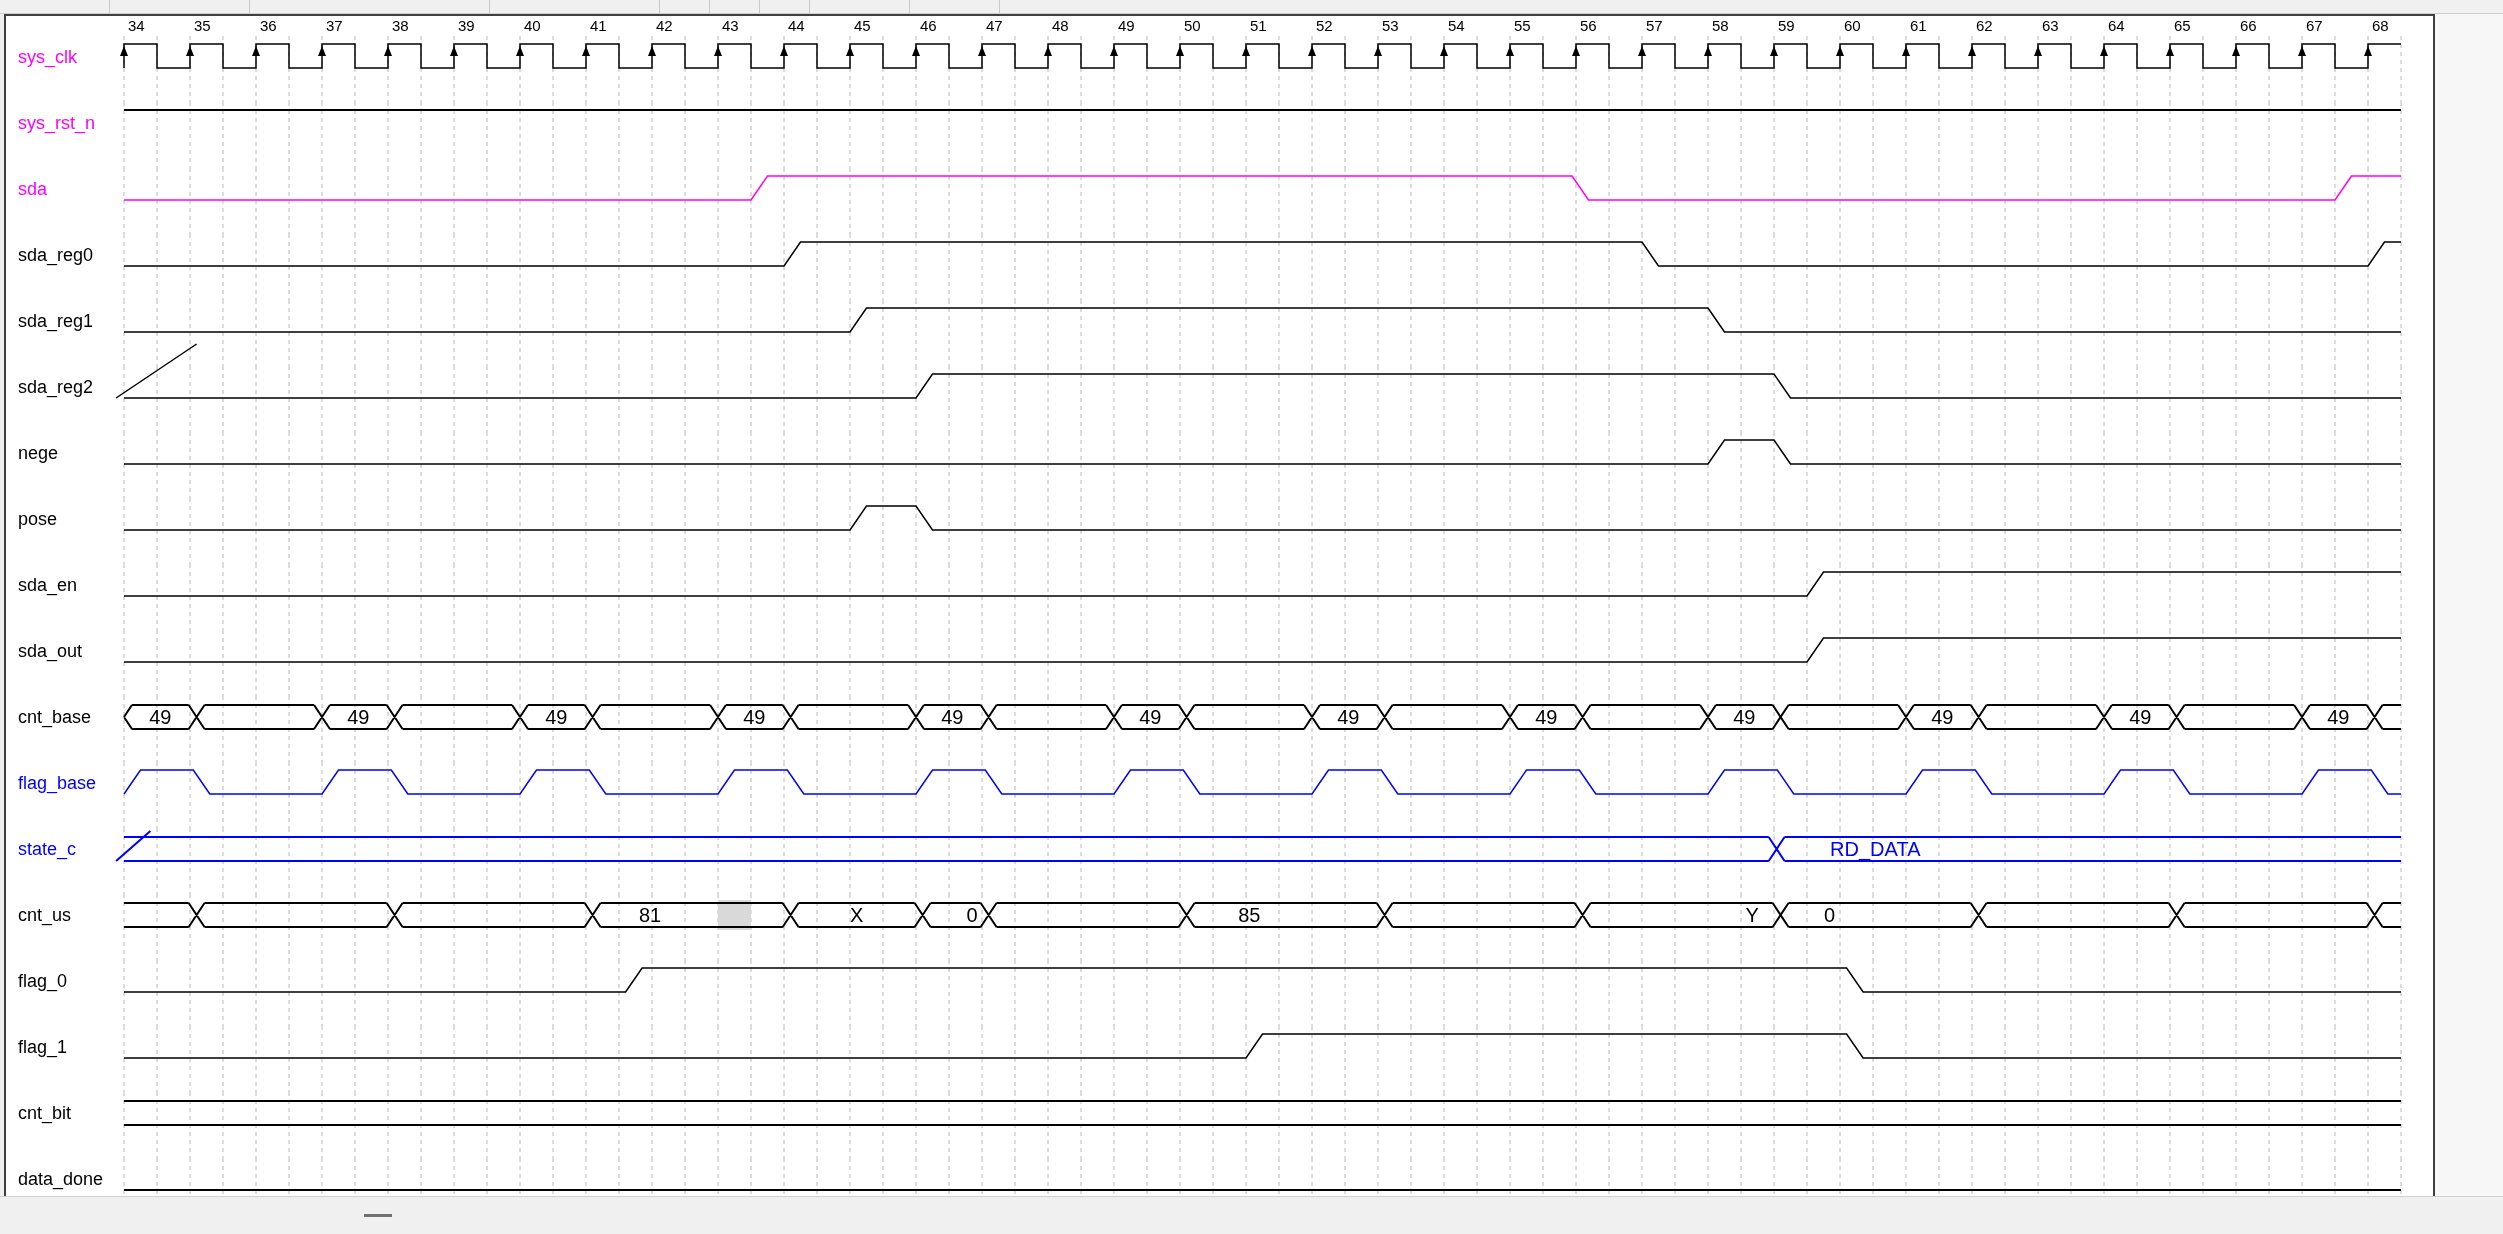  I want to click on tick-label: 67, so click(2314, 26).